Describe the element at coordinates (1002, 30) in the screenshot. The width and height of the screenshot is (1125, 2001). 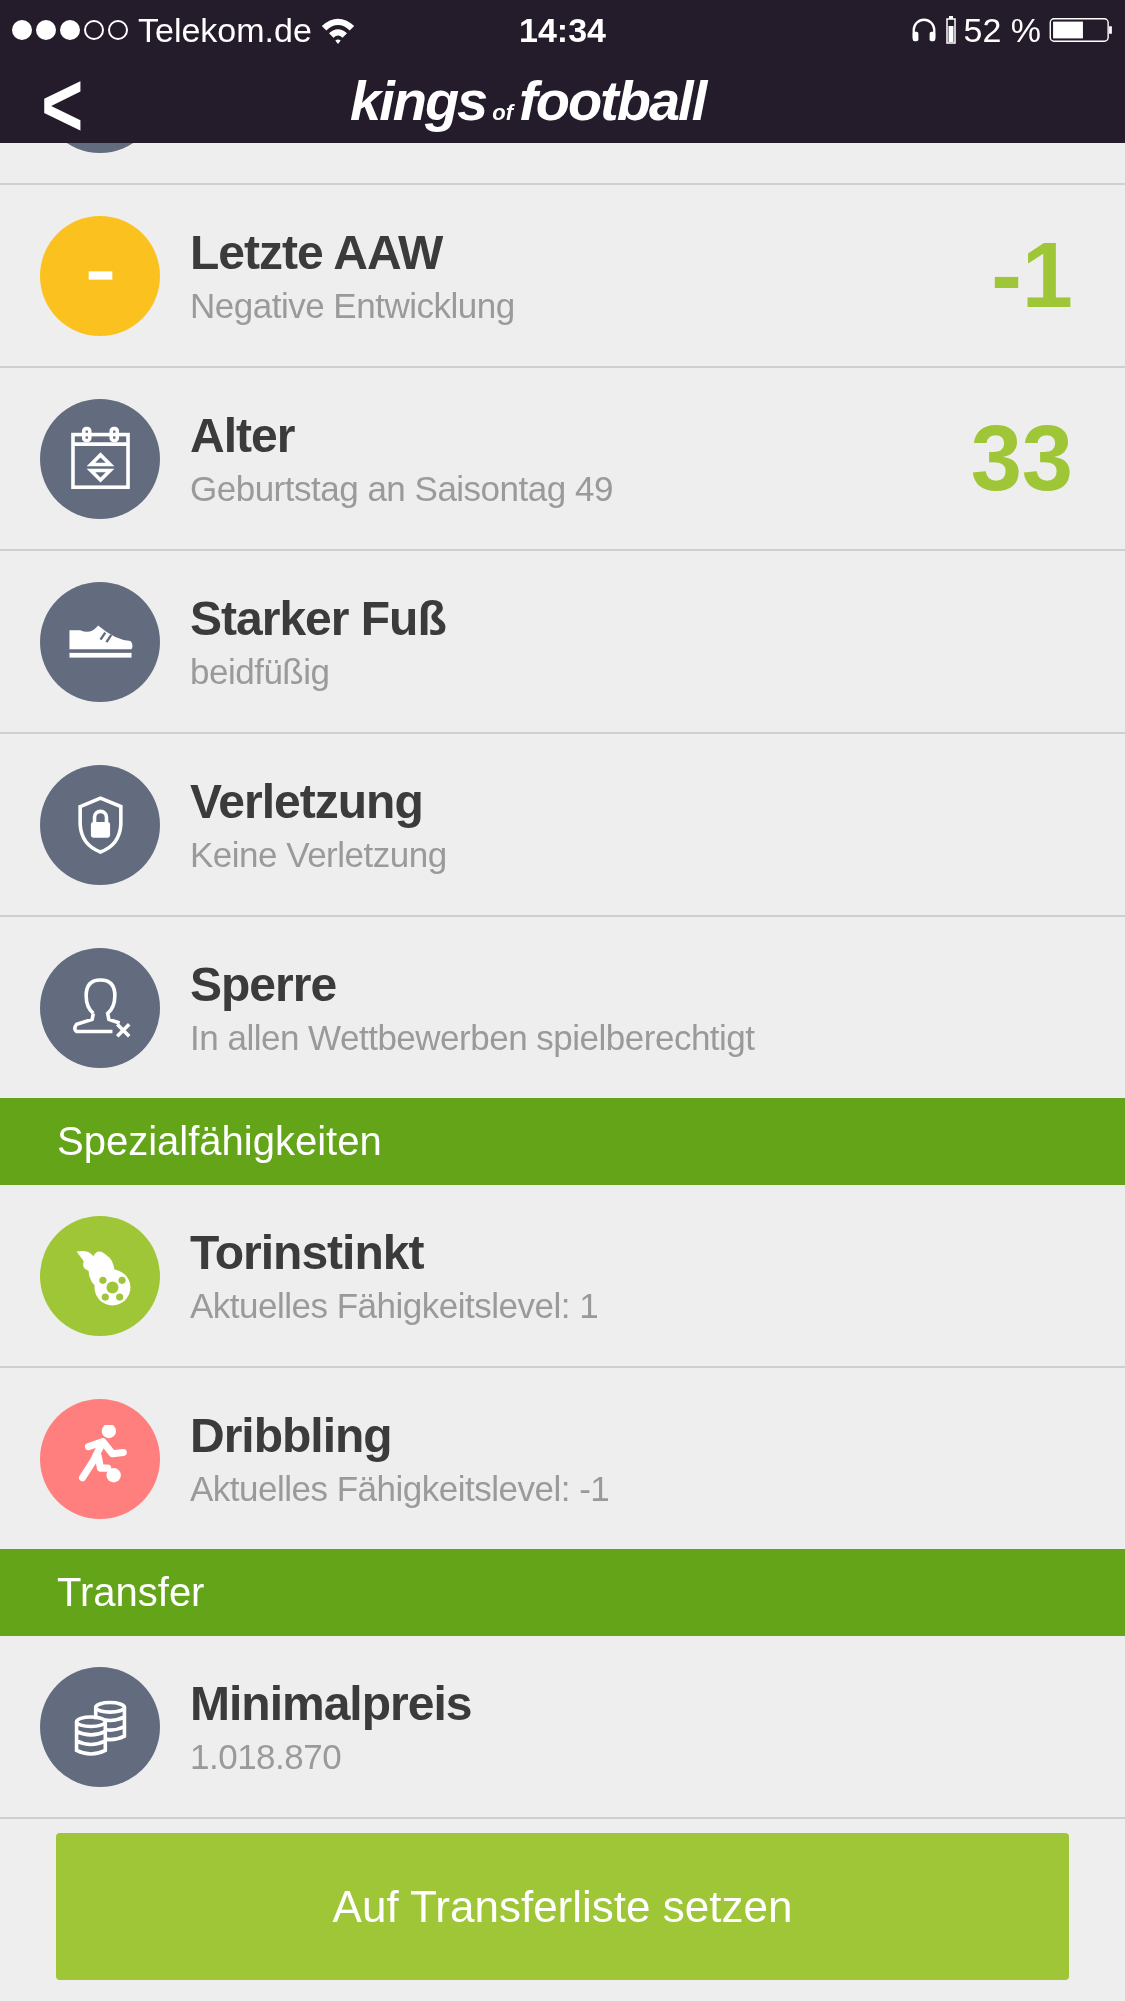
I see `battery-percent: 52 %` at that location.